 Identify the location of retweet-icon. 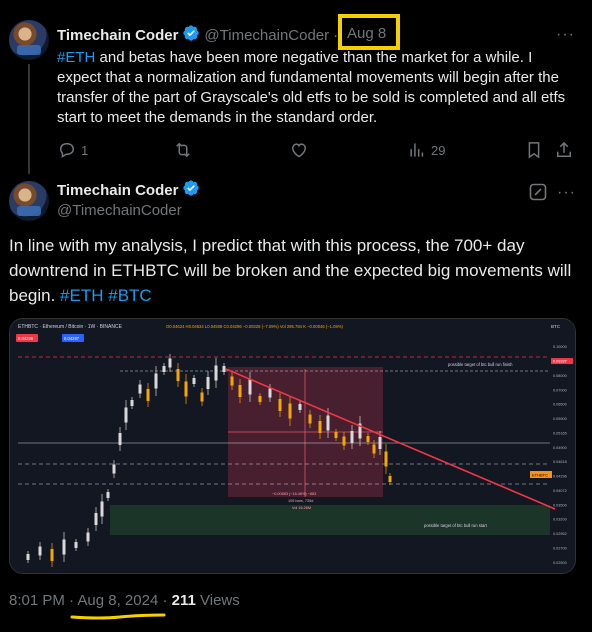
(183, 150).